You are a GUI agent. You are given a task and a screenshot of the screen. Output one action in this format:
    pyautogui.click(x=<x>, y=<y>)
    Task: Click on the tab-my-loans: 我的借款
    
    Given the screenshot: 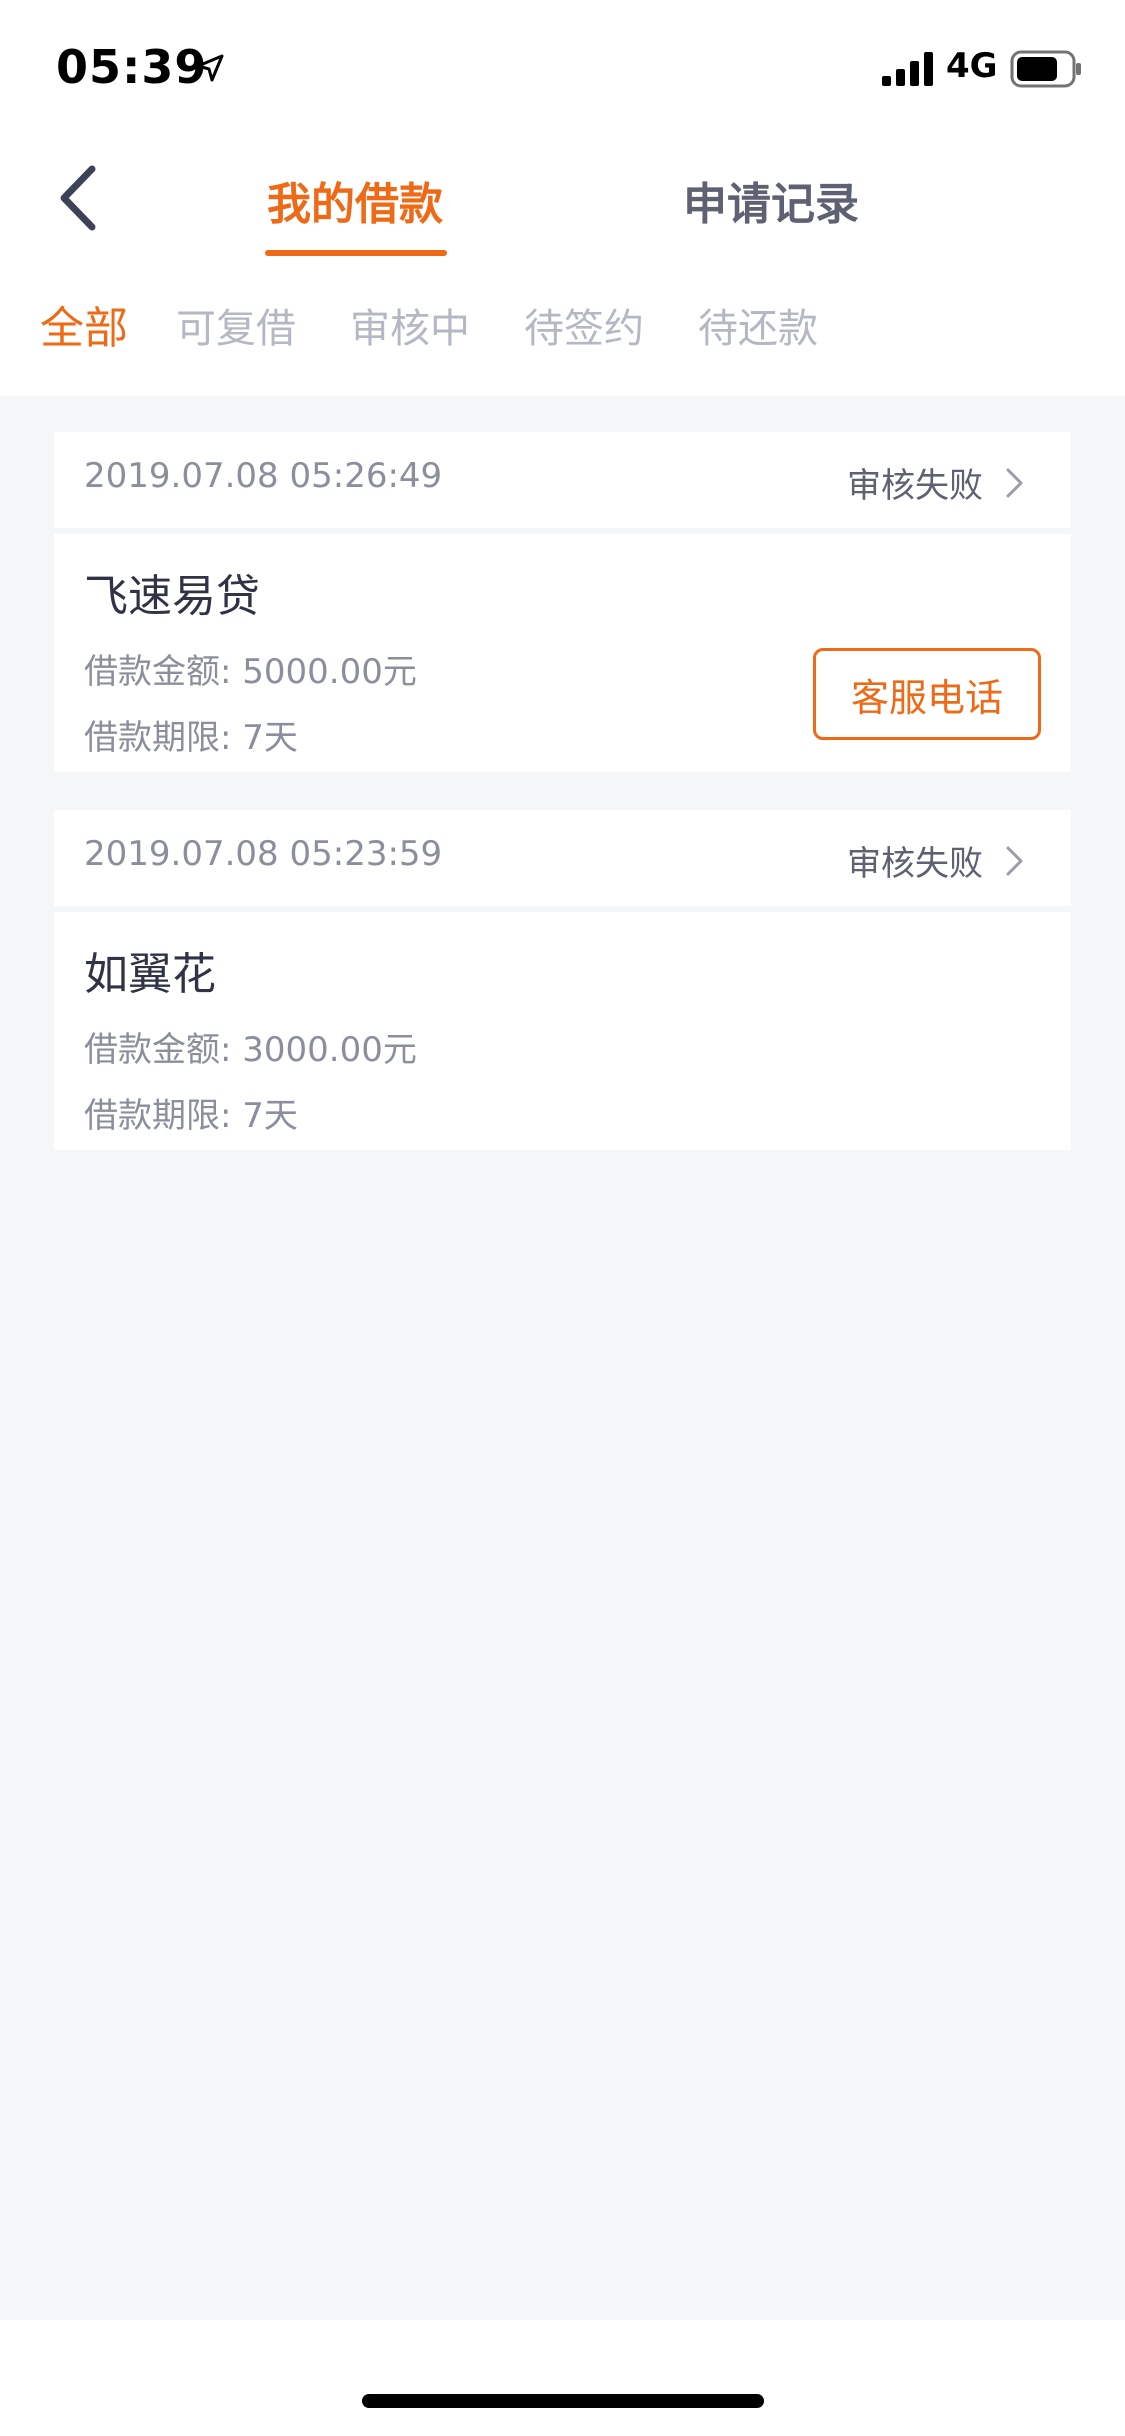 What is the action you would take?
    pyautogui.click(x=355, y=208)
    